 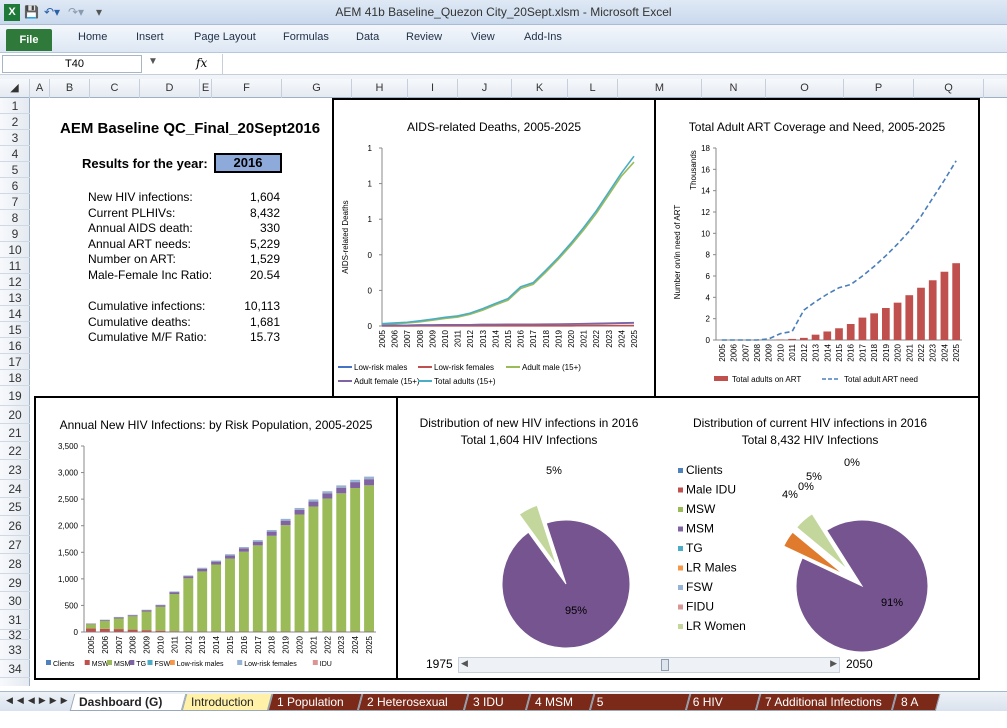 What do you see at coordinates (424, 37) in the screenshot?
I see `tab-review: Review` at bounding box center [424, 37].